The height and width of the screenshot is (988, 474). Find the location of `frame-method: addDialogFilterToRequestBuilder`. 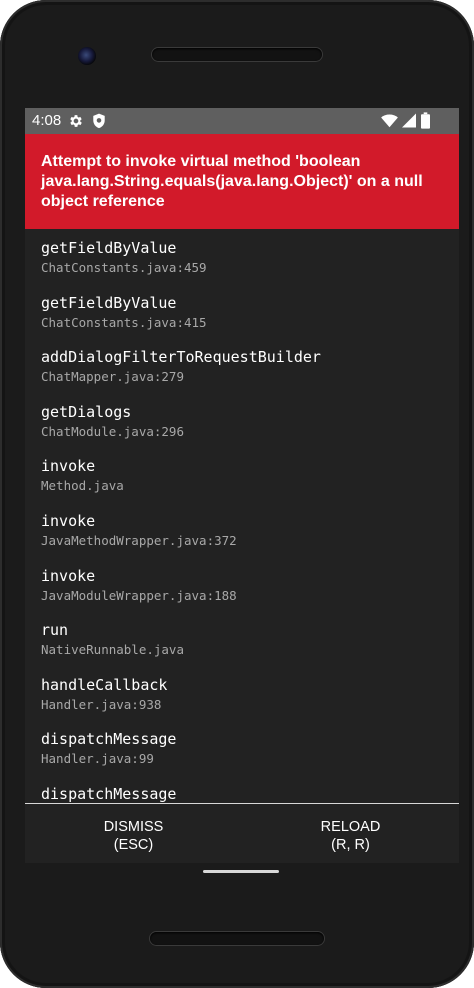

frame-method: addDialogFilterToRequestBuilder is located at coordinates (181, 357).